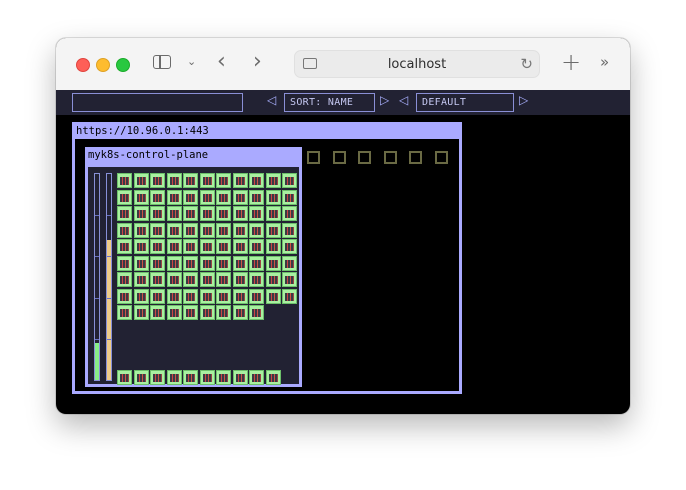 This screenshot has height=490, width=686. Describe the element at coordinates (191, 61) in the screenshot. I see `chevron-down-icon: ⌄` at that location.